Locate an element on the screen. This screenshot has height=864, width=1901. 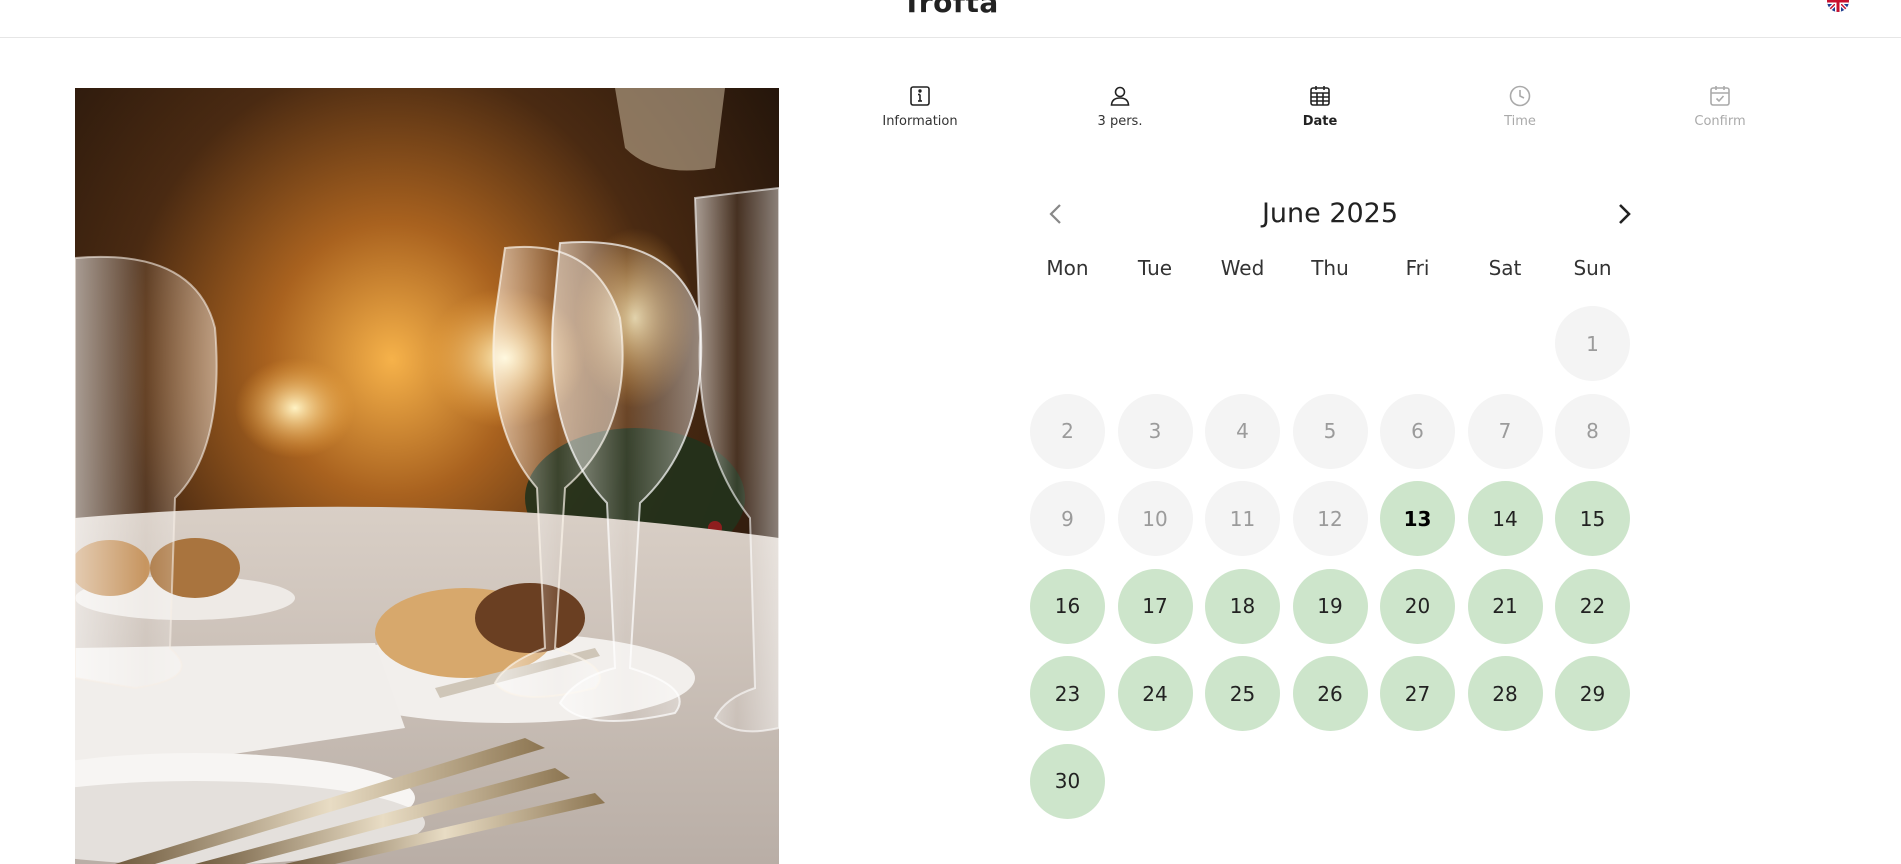
calendar-day: 3 is located at coordinates (1155, 431).